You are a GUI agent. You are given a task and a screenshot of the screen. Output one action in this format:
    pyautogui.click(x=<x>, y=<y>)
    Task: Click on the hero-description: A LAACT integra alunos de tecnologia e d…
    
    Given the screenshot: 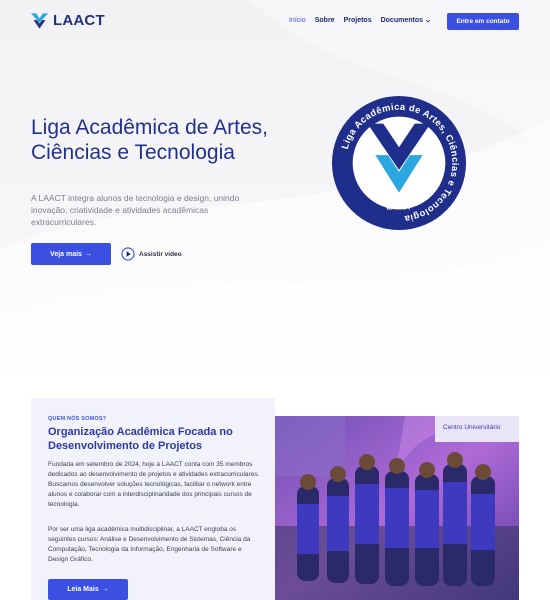 What is the action you would take?
    pyautogui.click(x=135, y=210)
    